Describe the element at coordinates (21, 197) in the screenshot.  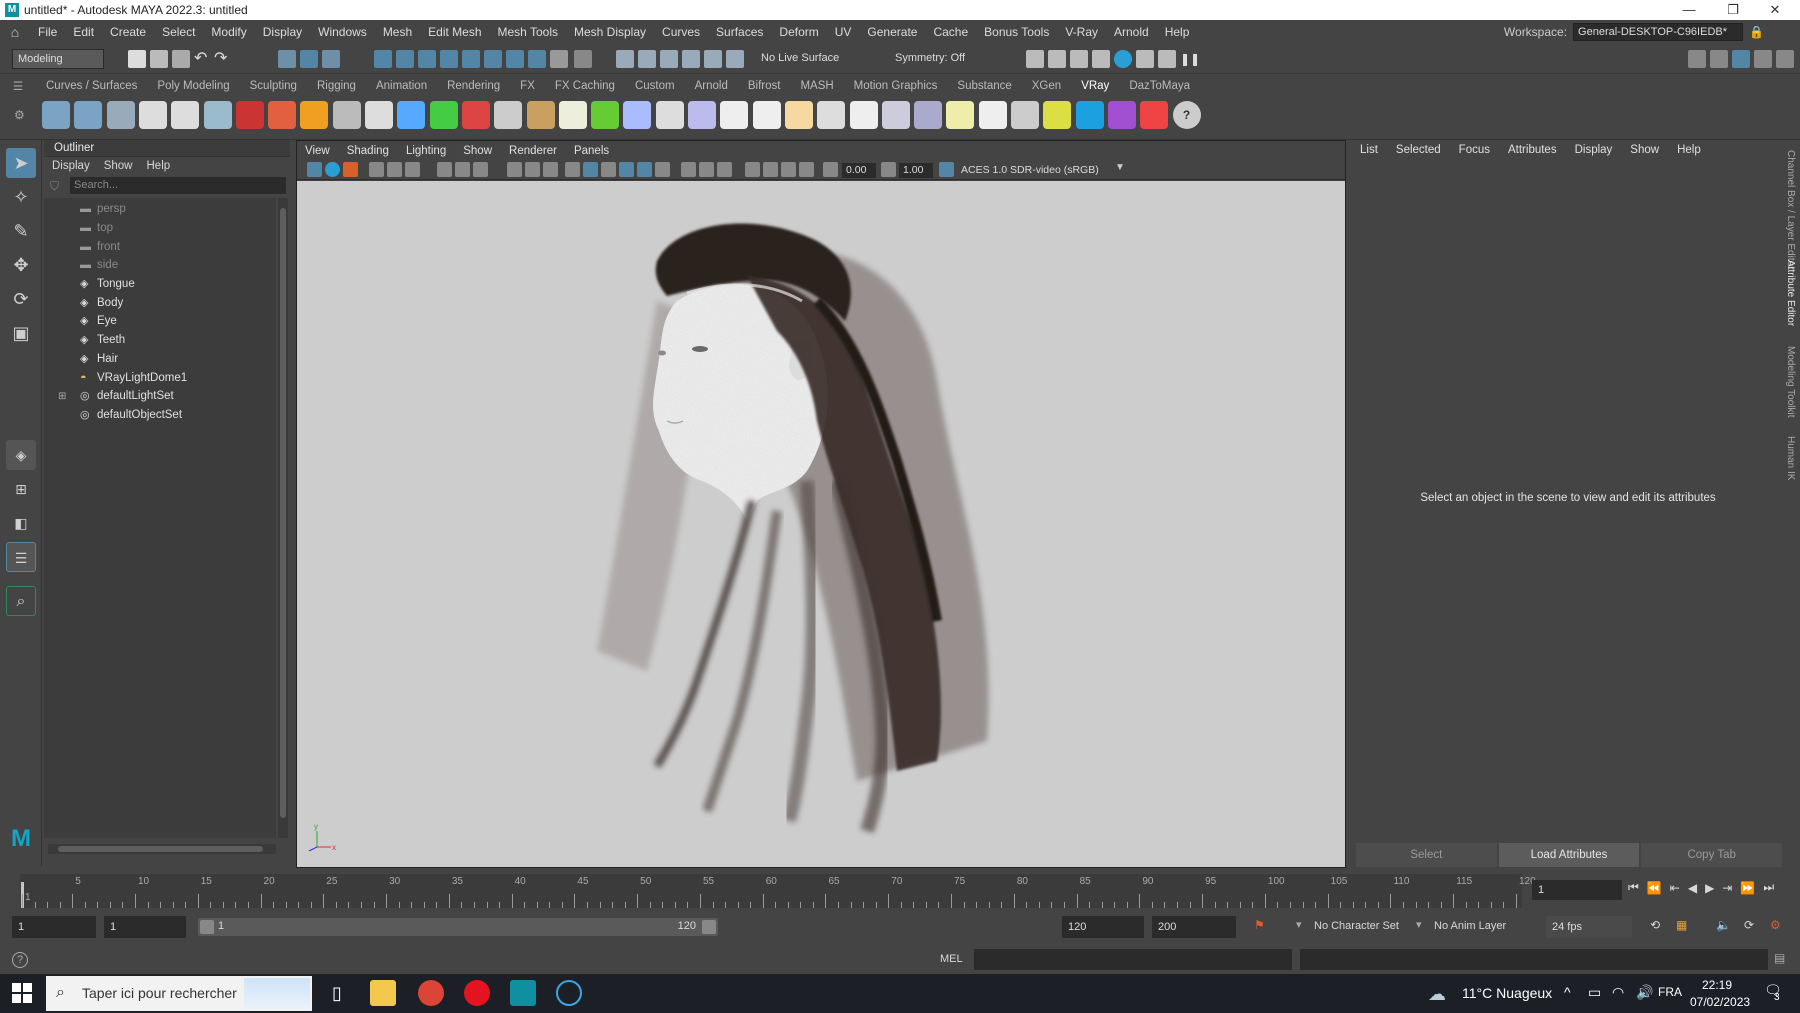
I see `lasso-tool-icon: ✧` at that location.